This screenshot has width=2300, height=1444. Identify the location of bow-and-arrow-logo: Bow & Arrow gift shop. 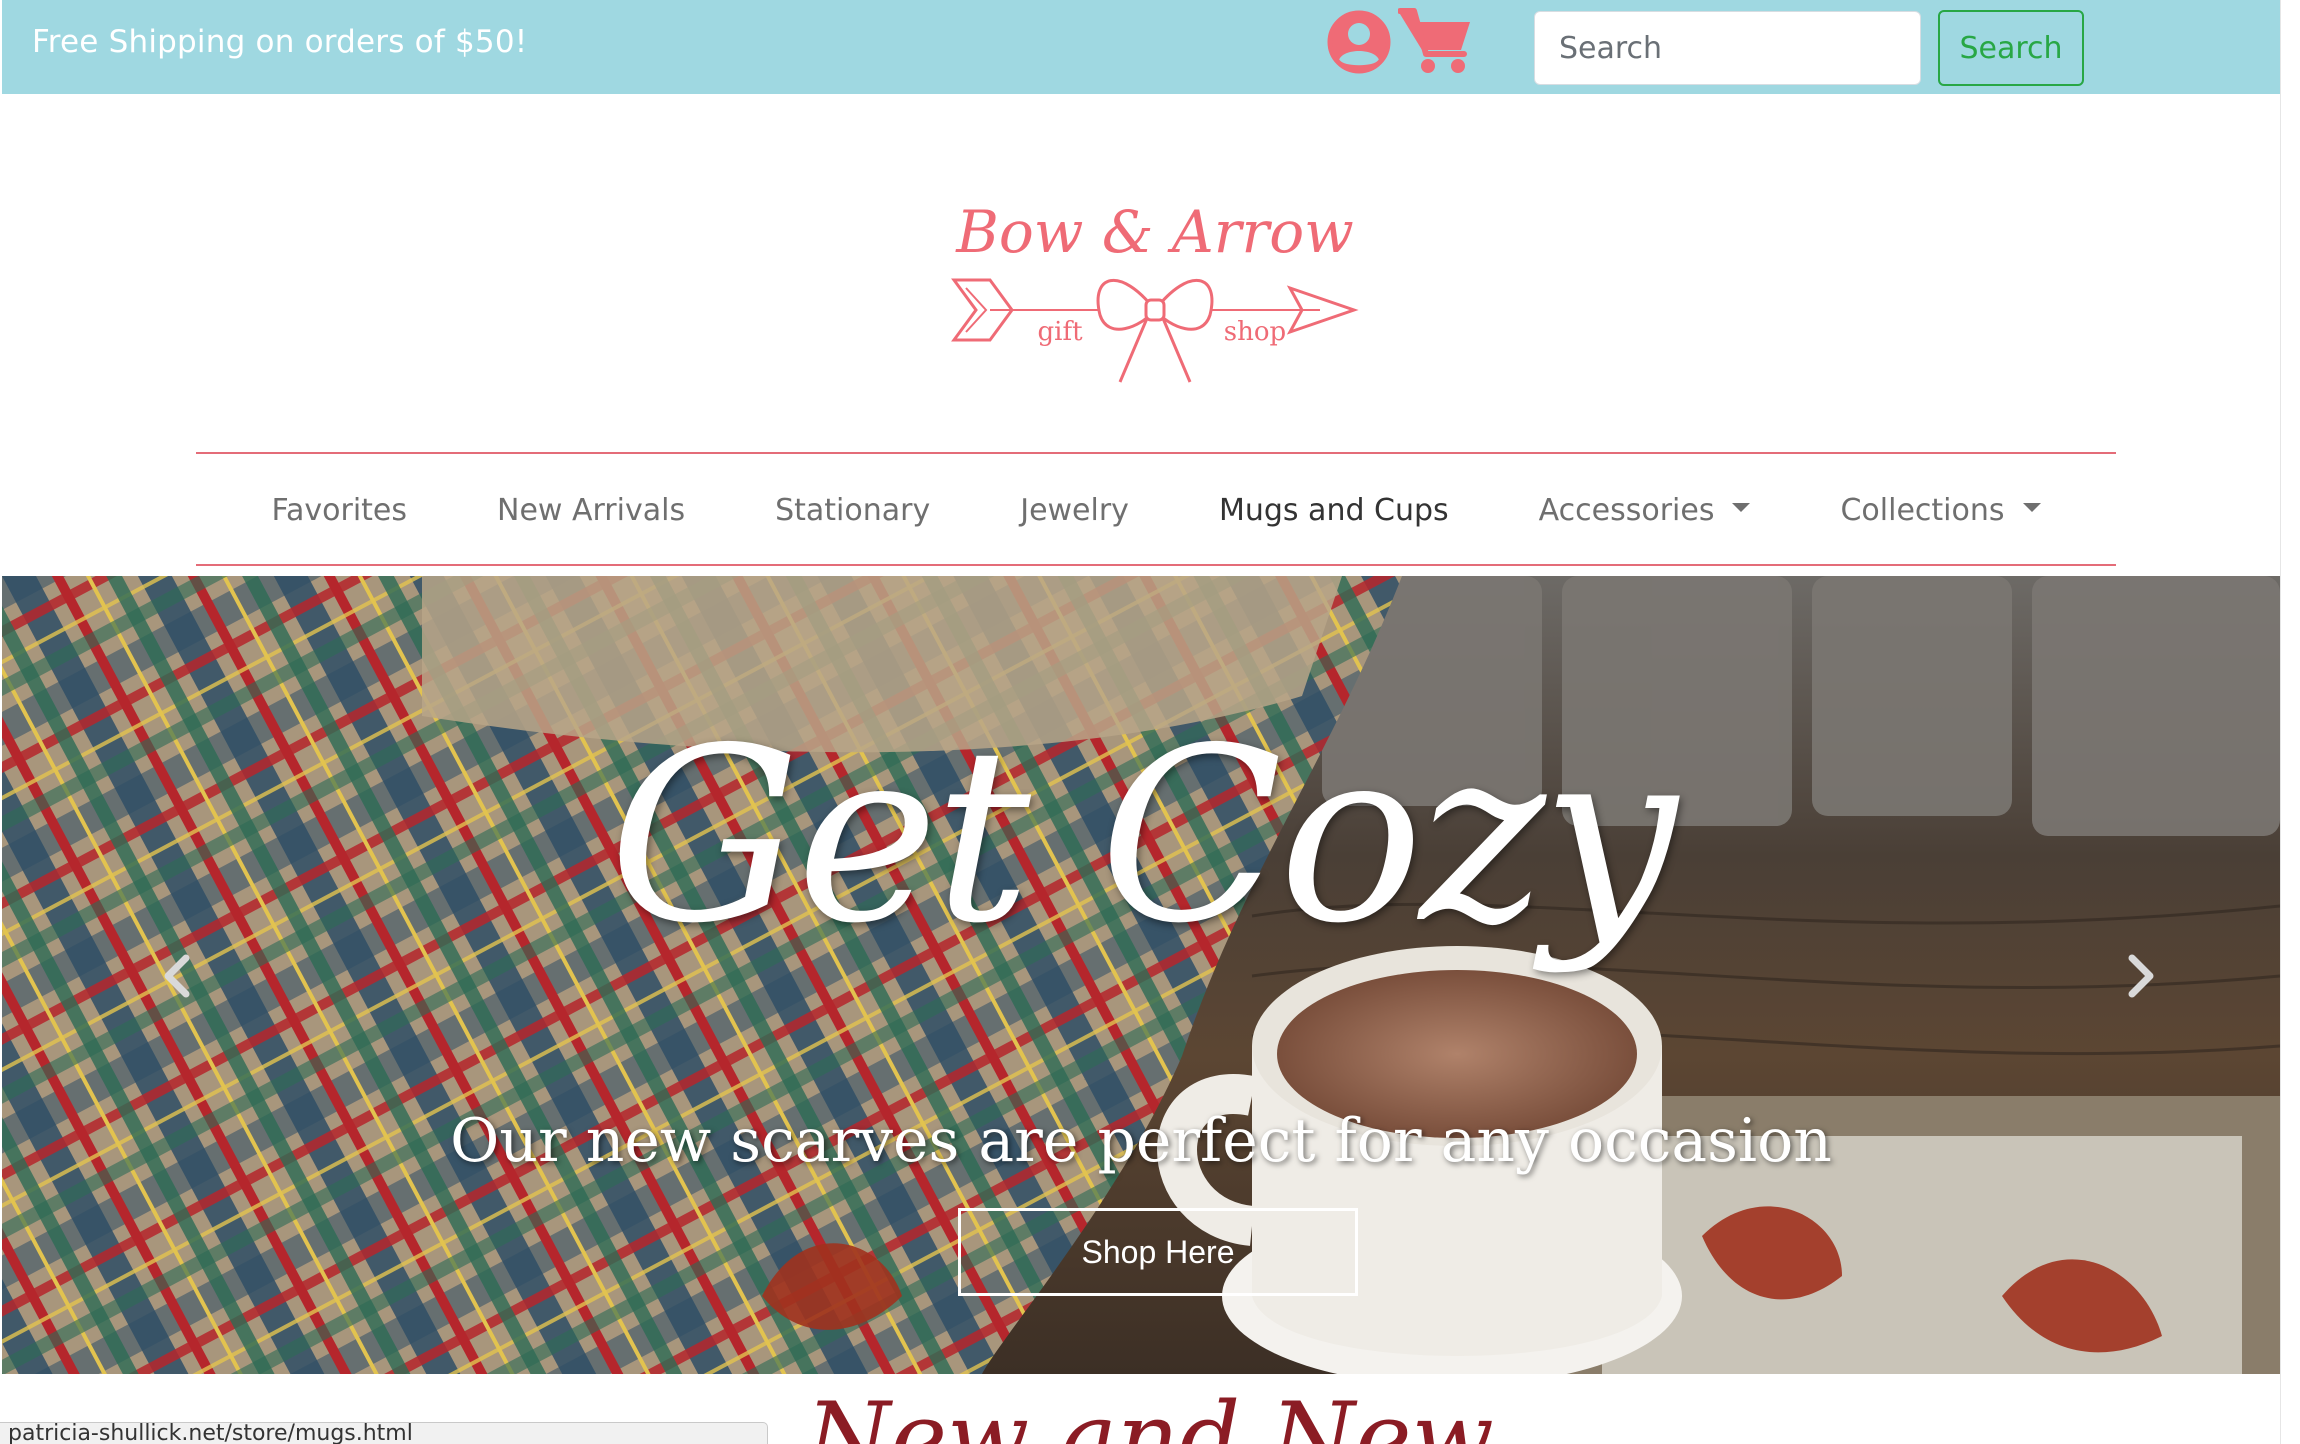
(1155, 280).